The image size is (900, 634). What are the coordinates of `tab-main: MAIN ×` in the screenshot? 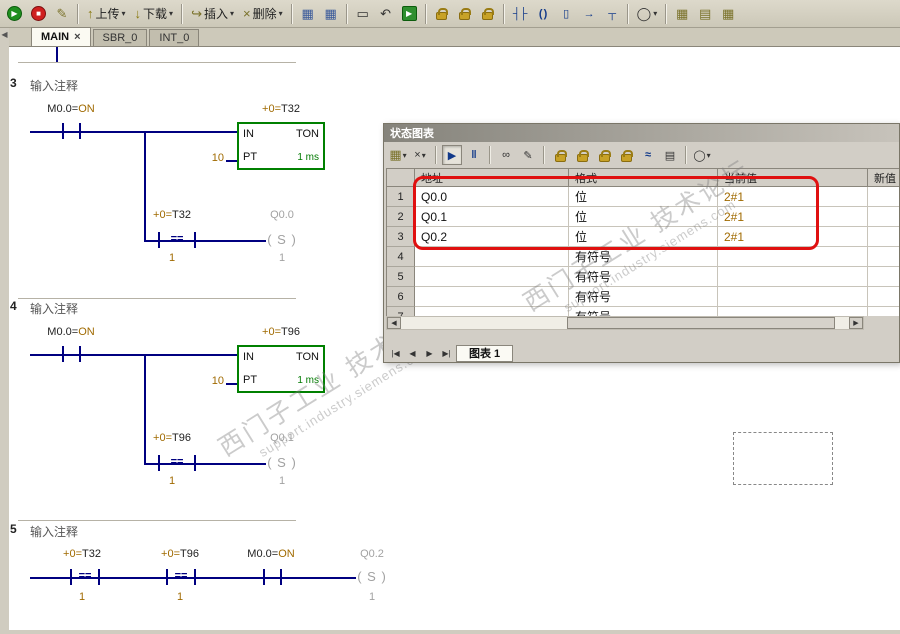 It's located at (61, 36).